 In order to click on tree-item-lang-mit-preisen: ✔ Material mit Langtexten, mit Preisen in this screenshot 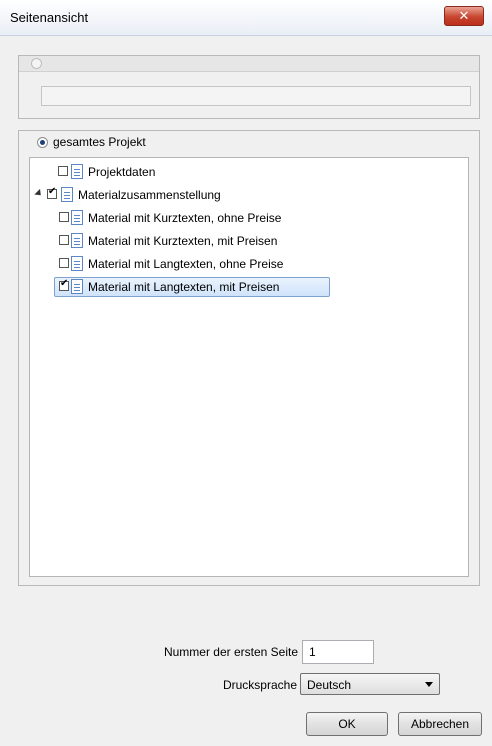, I will do `click(248, 287)`.